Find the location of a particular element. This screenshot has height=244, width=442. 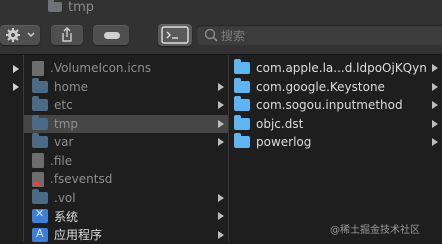

list-item: home is located at coordinates (126, 86).